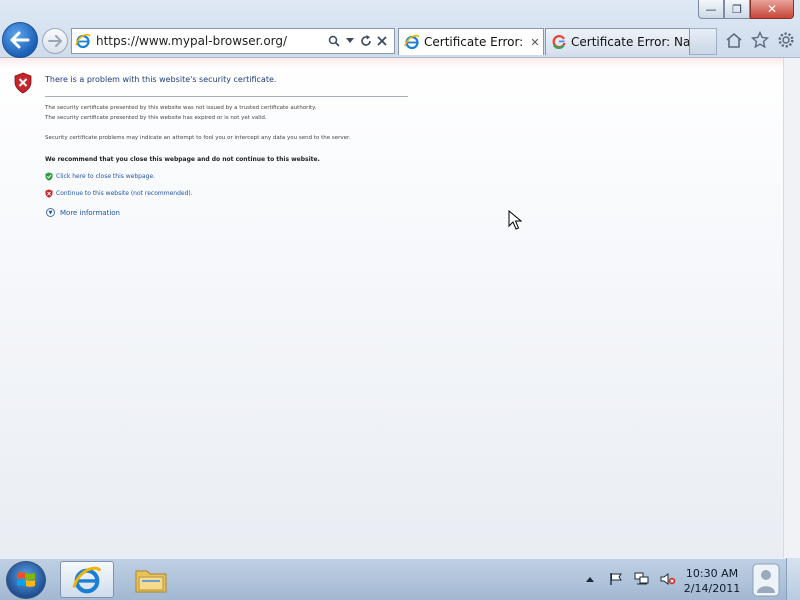 The width and height of the screenshot is (800, 600). I want to click on user-icon, so click(766, 580).